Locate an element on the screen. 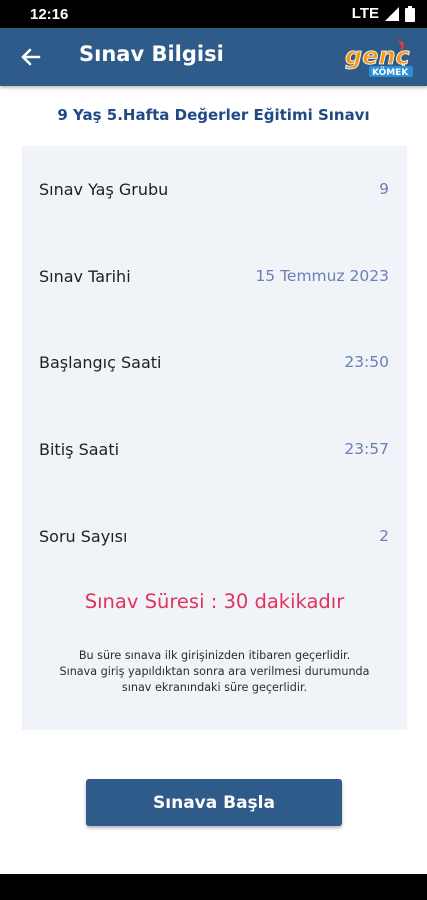  info-label: Sınav Tarihi is located at coordinates (85, 276).